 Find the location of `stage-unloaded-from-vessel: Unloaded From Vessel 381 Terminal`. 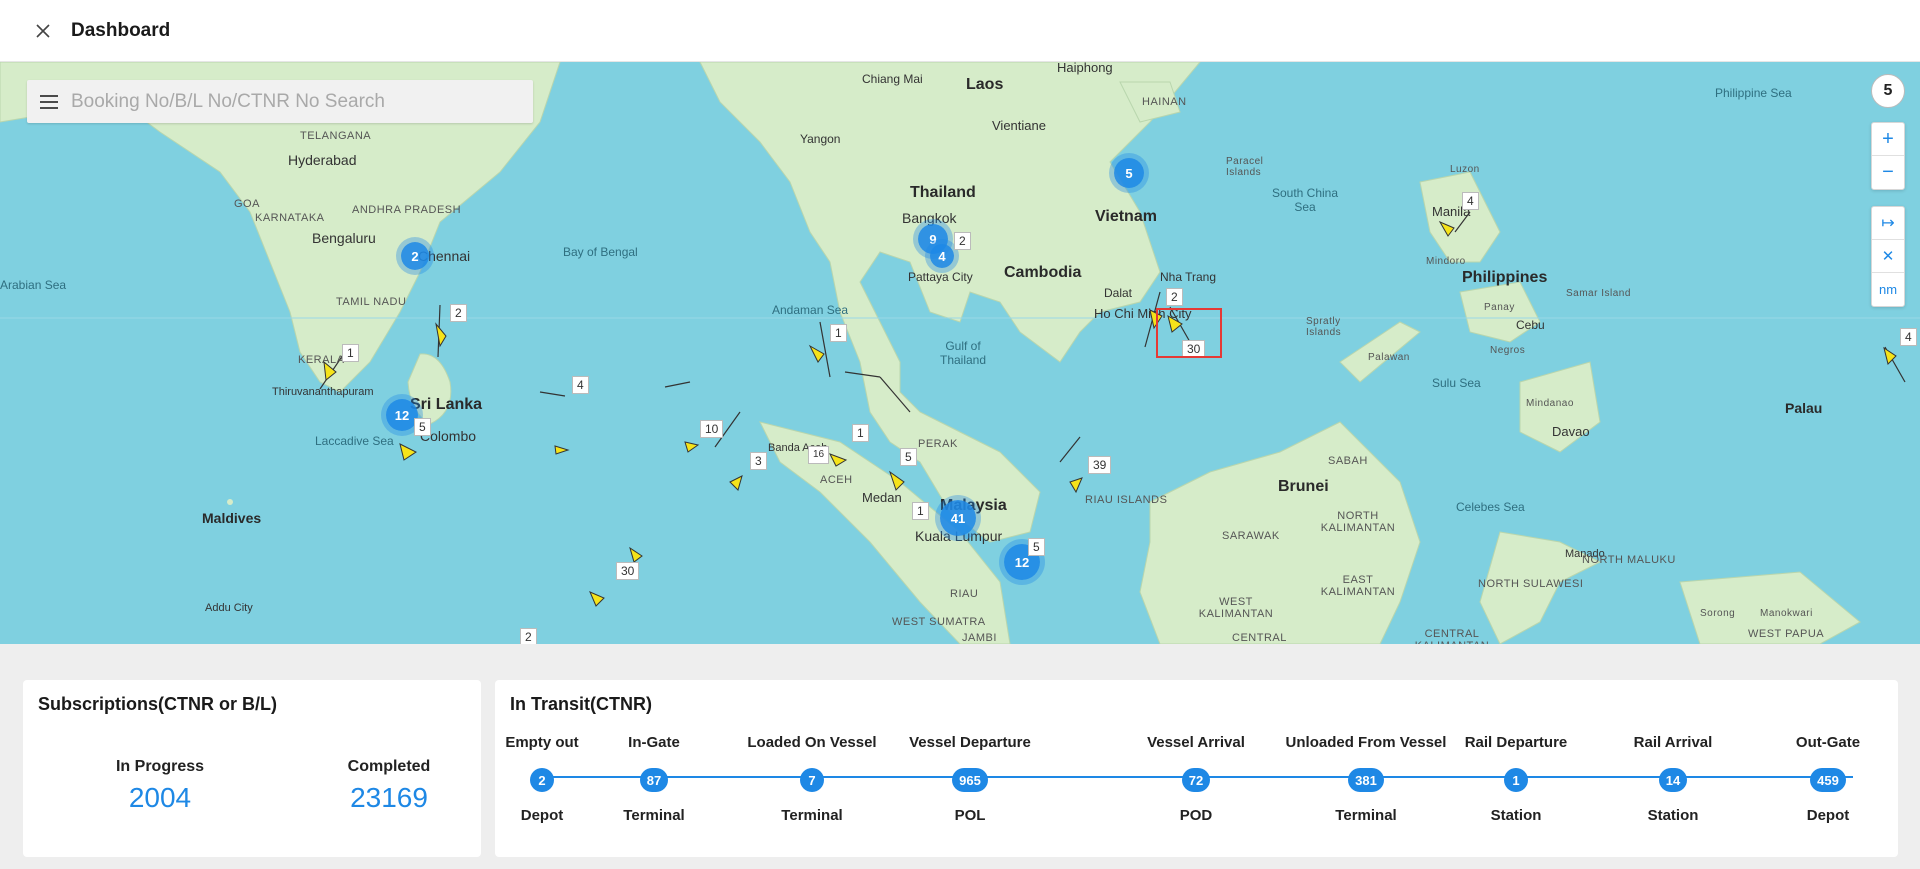

stage-unloaded-from-vessel: Unloaded From Vessel 381 Terminal is located at coordinates (1366, 779).